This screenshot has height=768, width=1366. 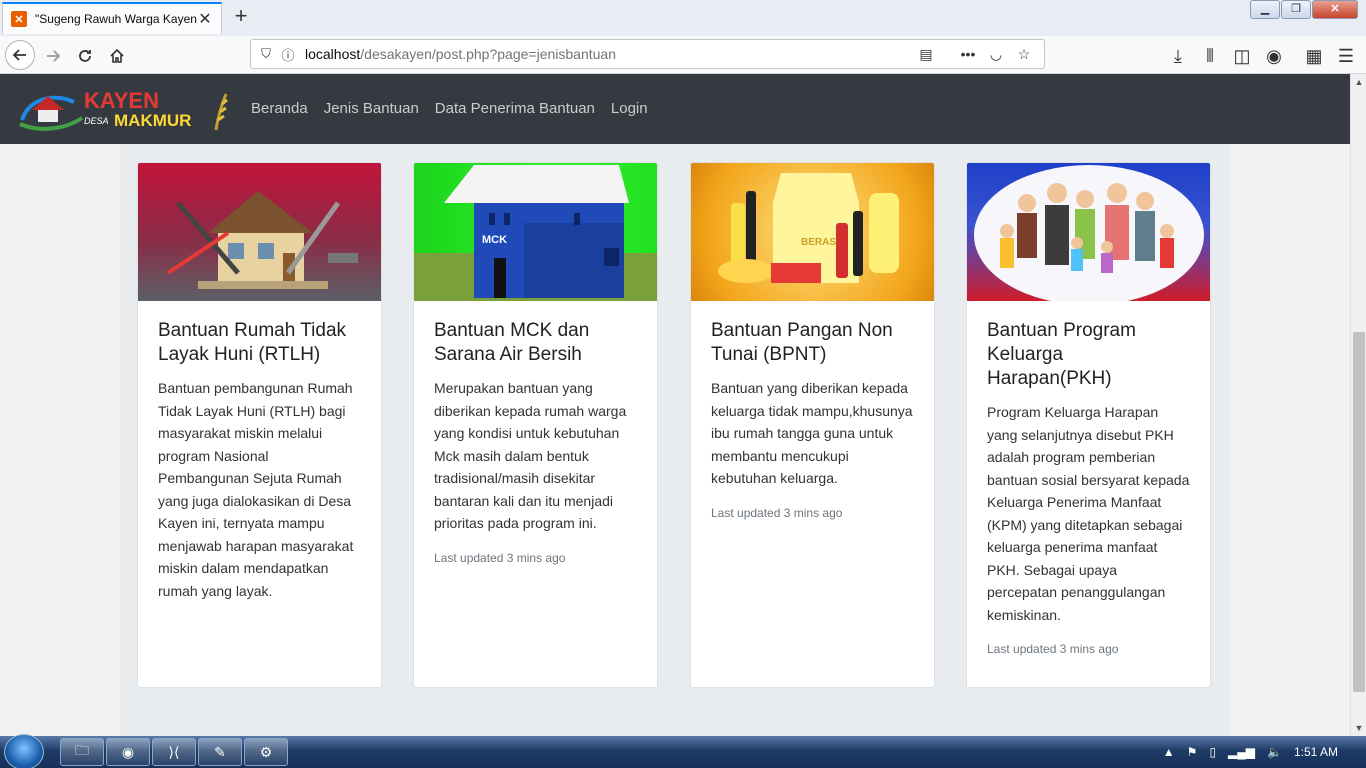 I want to click on browser-tab-bar: ✕ "Sugeng Rawuh Warga Kayen" ✕ + ▁ ❐ ✕, so click(x=683, y=18).